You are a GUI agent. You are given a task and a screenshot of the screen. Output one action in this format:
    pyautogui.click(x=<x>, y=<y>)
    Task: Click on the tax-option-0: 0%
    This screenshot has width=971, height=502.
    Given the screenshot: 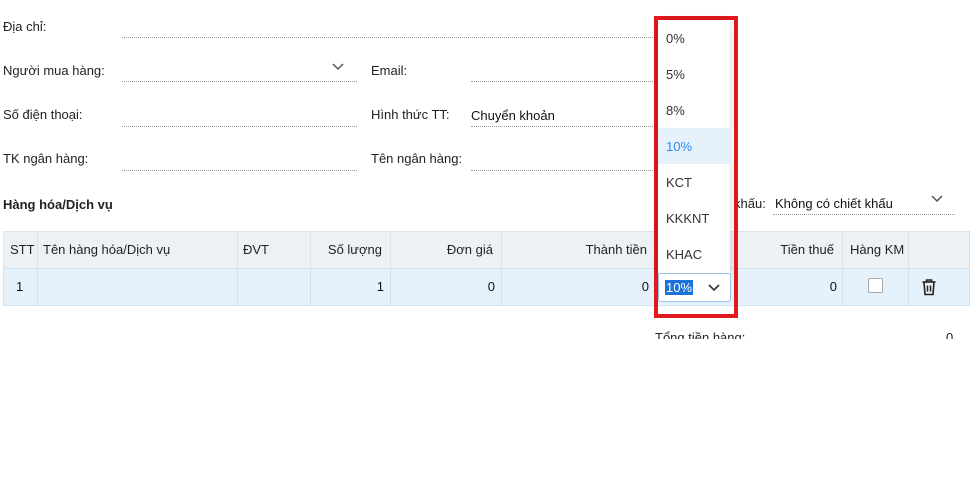 What is the action you would take?
    pyautogui.click(x=694, y=38)
    